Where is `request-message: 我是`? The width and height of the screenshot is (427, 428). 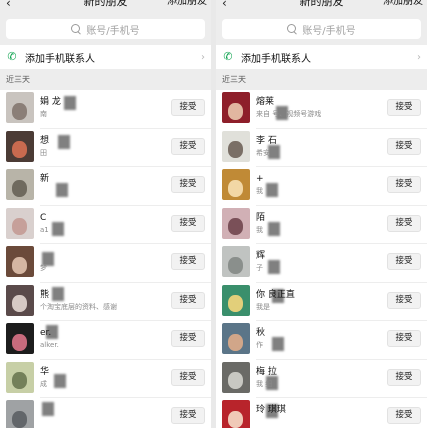
request-message: 我是 is located at coordinates (263, 306).